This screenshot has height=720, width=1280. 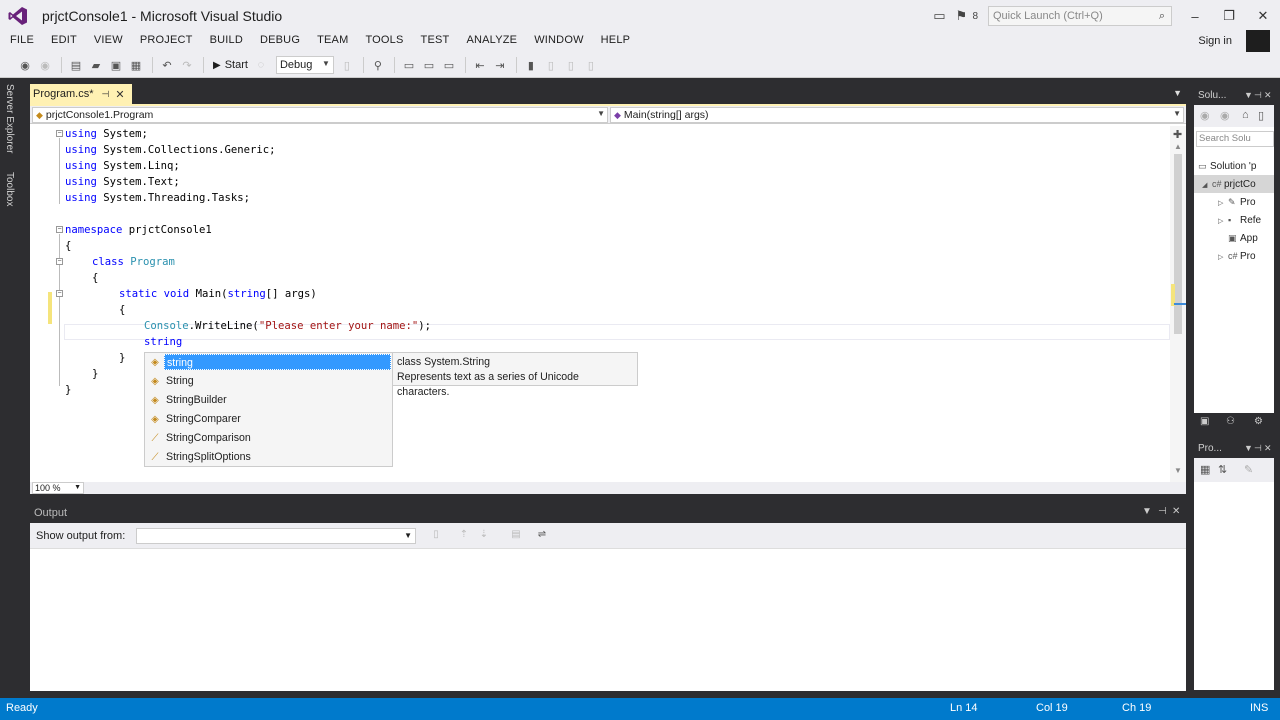 What do you see at coordinates (187, 65) in the screenshot?
I see `redo-icon: ↷` at bounding box center [187, 65].